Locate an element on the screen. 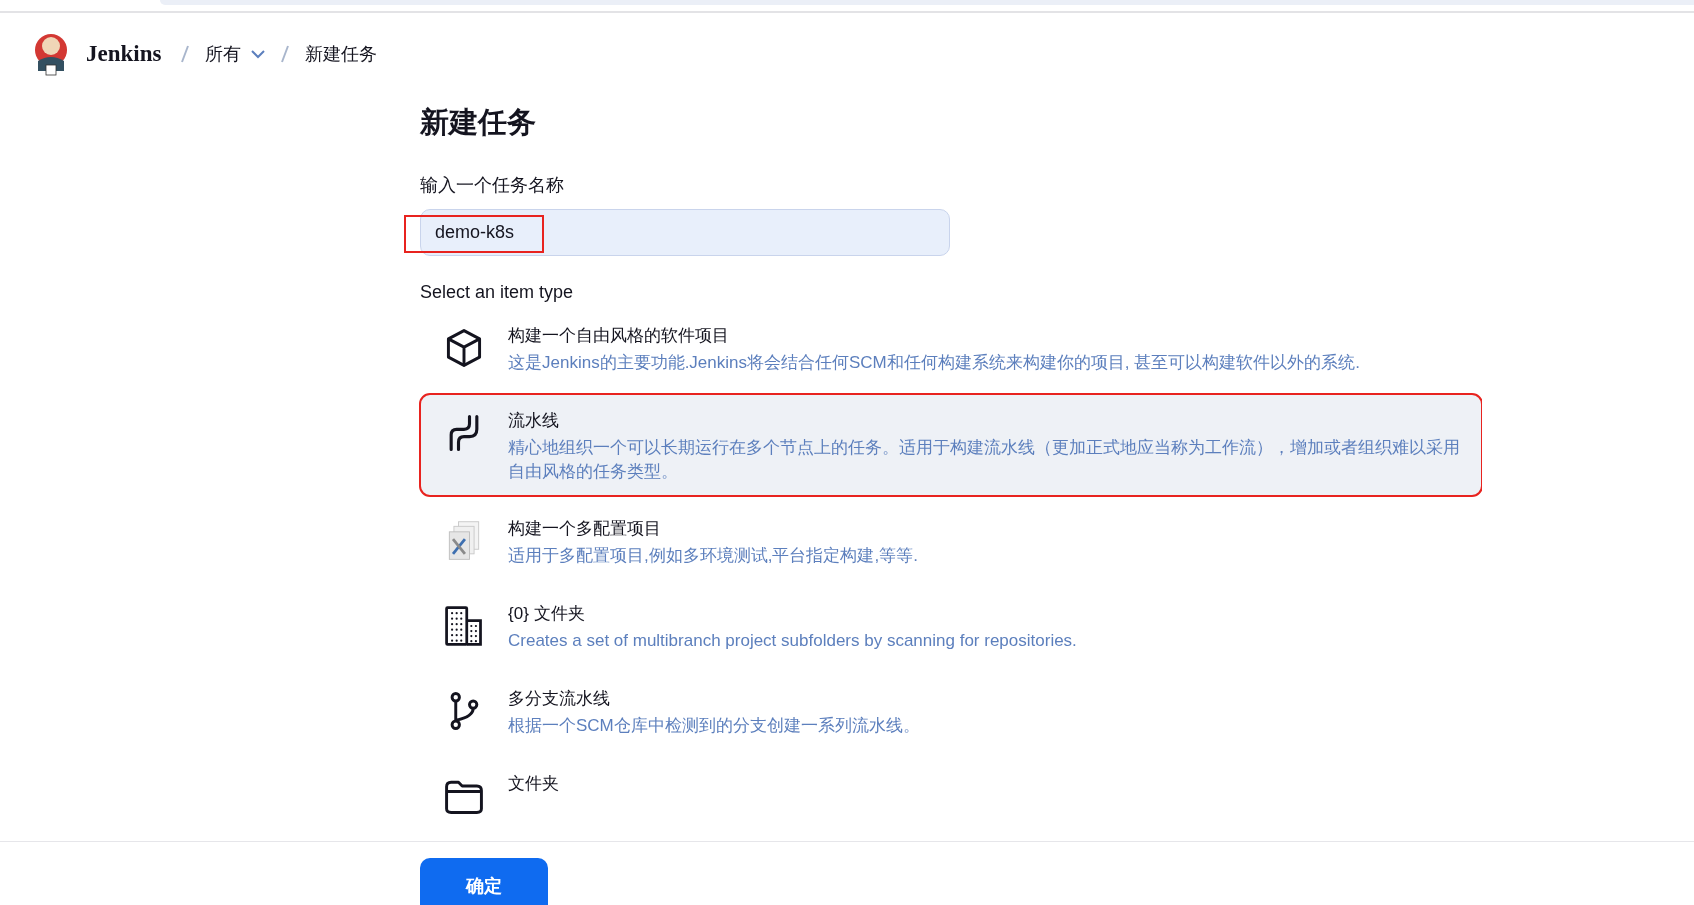 Image resolution: width=1694 pixels, height=905 pixels. item-type-option: 流水线 精心地组织一个可以长期运行在多个节点上的任务。适用于构建流水线（更加正式地应当称为工作流），增加或者组织难以采用自由风格的任务类型。 is located at coordinates (951, 445).